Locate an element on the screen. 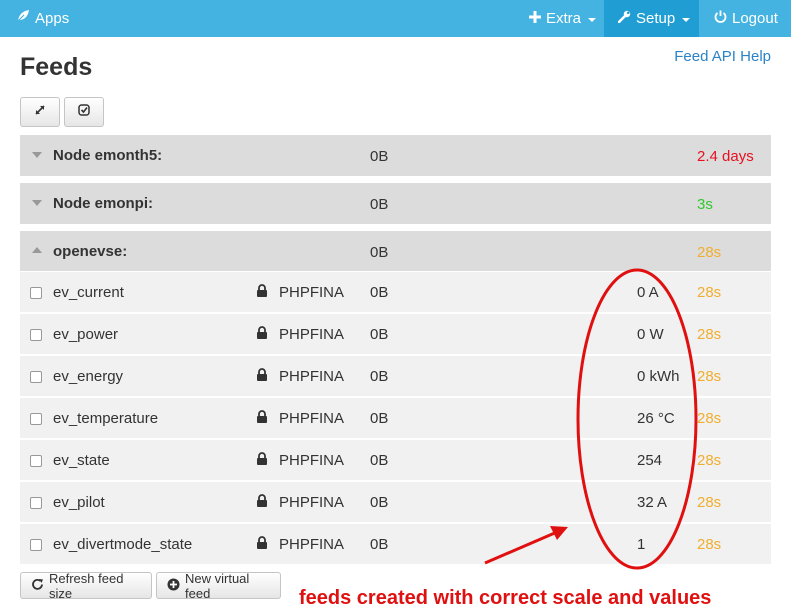  select-all-button is located at coordinates (84, 112).